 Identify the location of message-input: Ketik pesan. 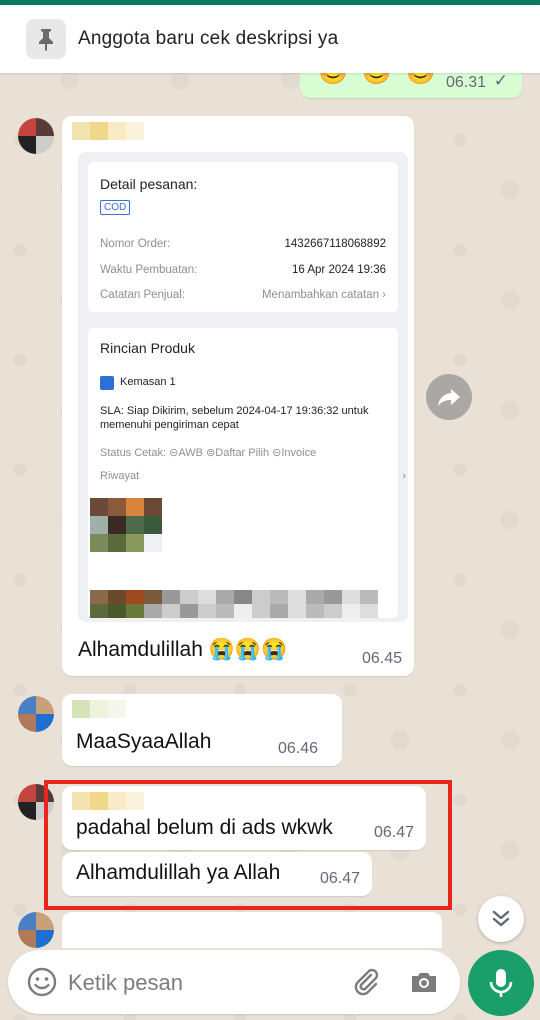
(125, 983).